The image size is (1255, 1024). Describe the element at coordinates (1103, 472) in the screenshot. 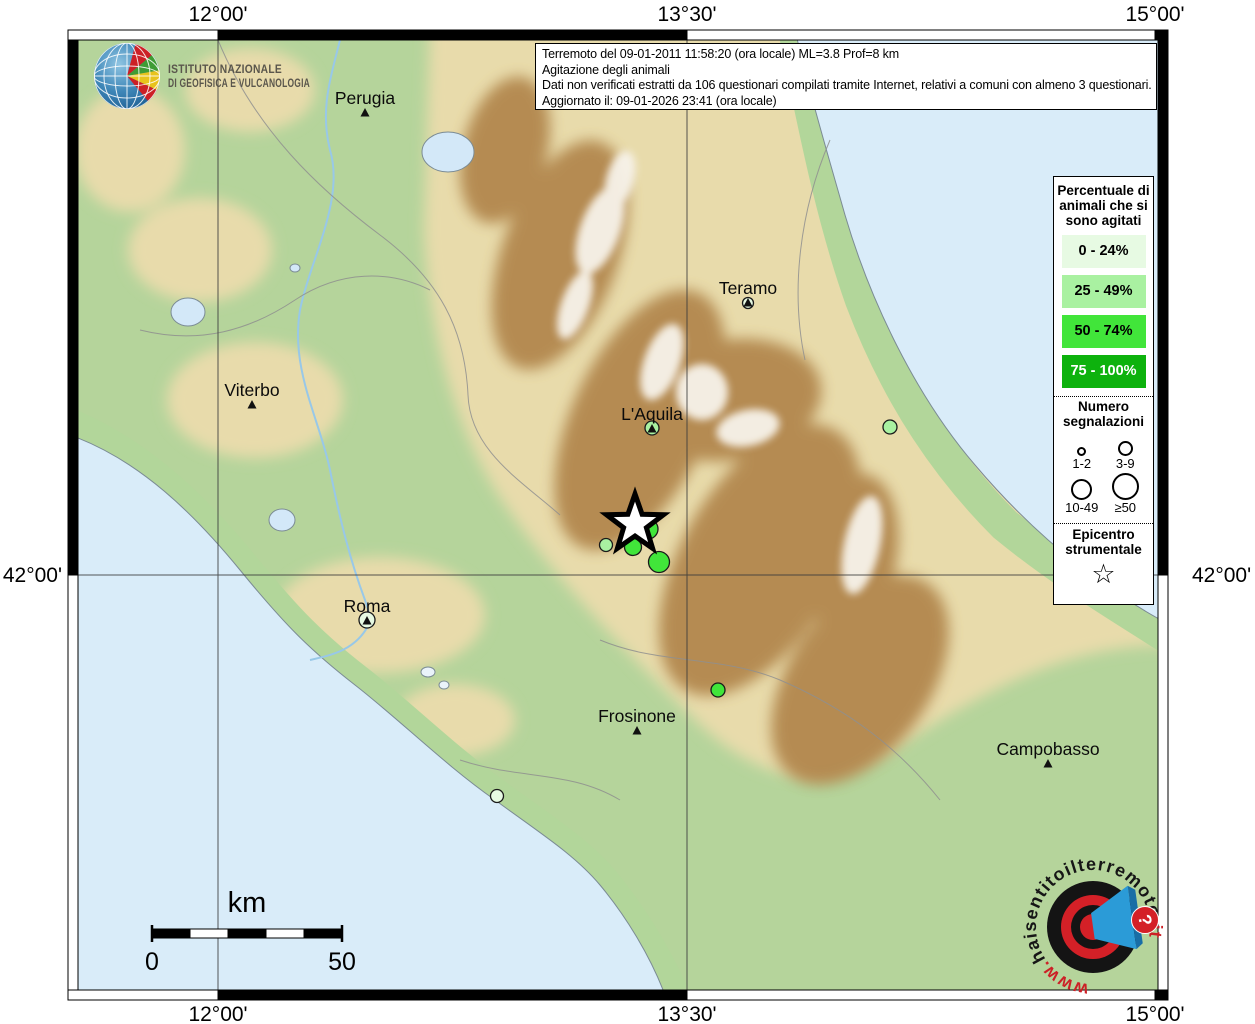

I see `legend-signal-sizes: 1-2 3-9 10-49 ≥50` at that location.